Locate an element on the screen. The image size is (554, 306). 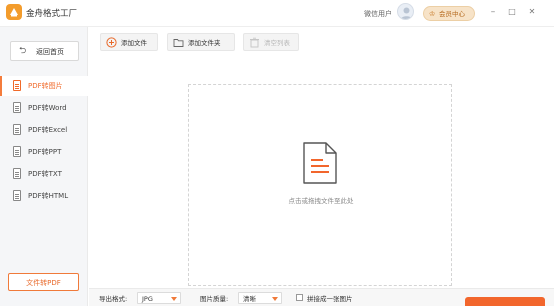
clear-list-button: 清空列表 is located at coordinates (271, 42).